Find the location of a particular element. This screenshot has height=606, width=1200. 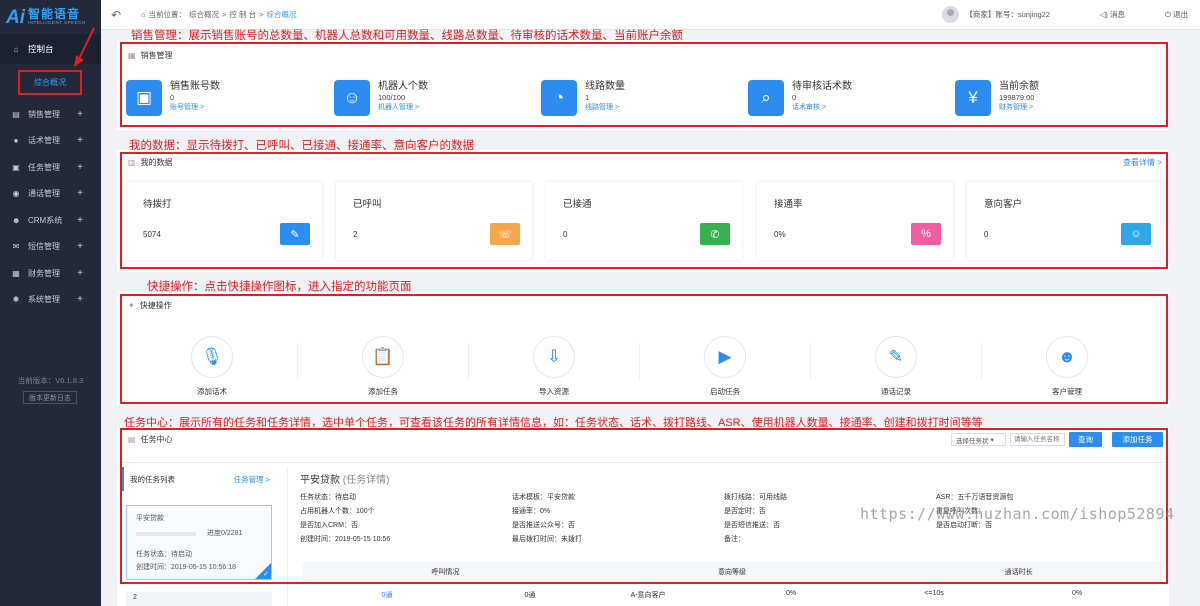

user-menu: 【商家】账号：sunjing22 is located at coordinates (996, 14).